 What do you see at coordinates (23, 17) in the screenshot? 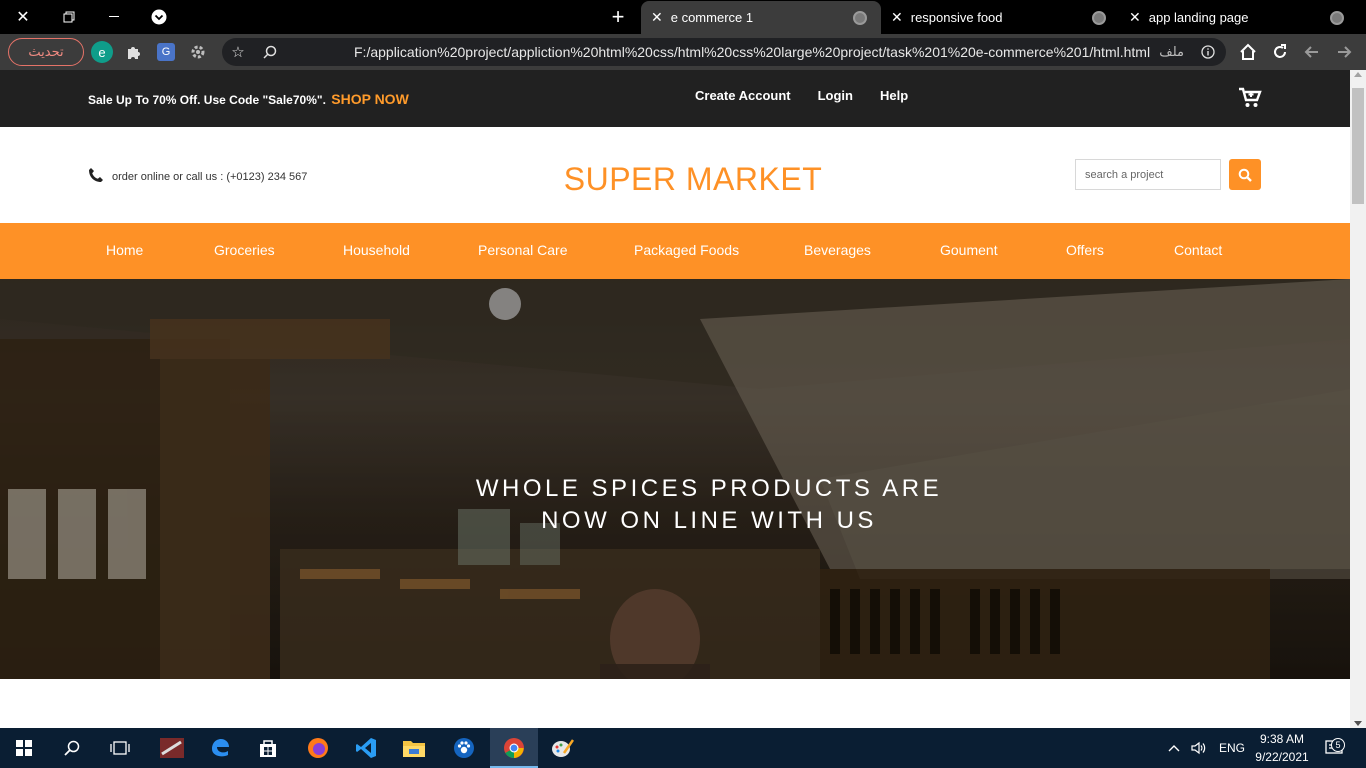
I see `close-window-icon: ✕` at bounding box center [23, 17].